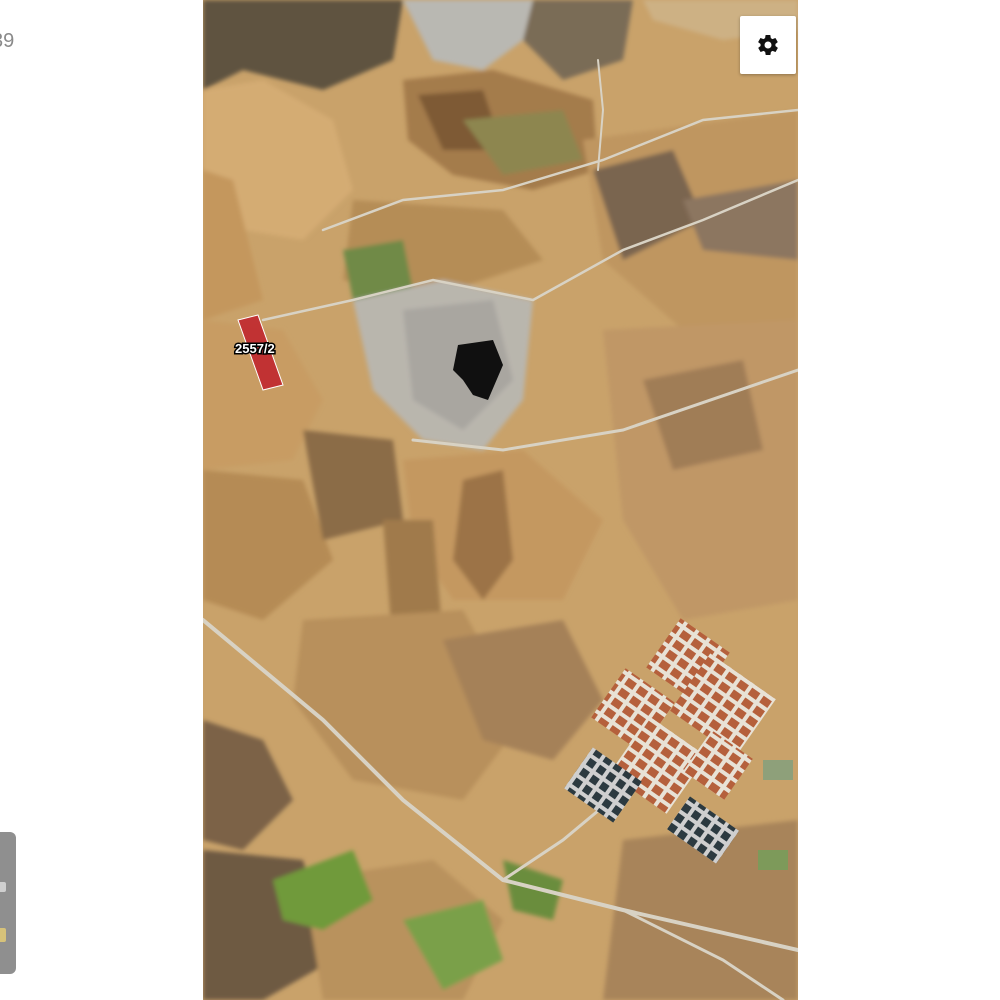 The width and height of the screenshot is (1000, 1000). Describe the element at coordinates (3, 935) in the screenshot. I see `widget-layer-icon` at that location.